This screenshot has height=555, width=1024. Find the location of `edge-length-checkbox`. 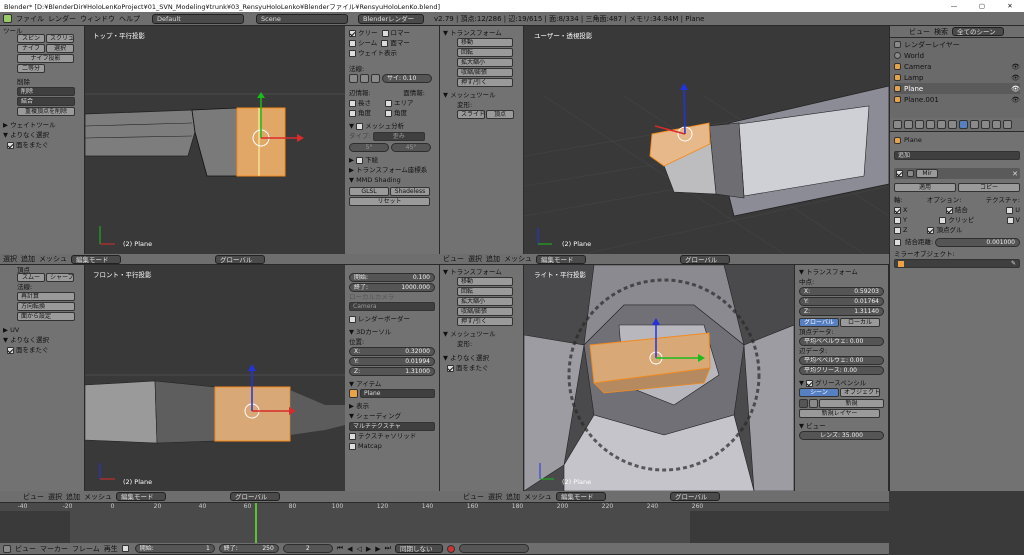

edge-length-checkbox is located at coordinates (352, 103).